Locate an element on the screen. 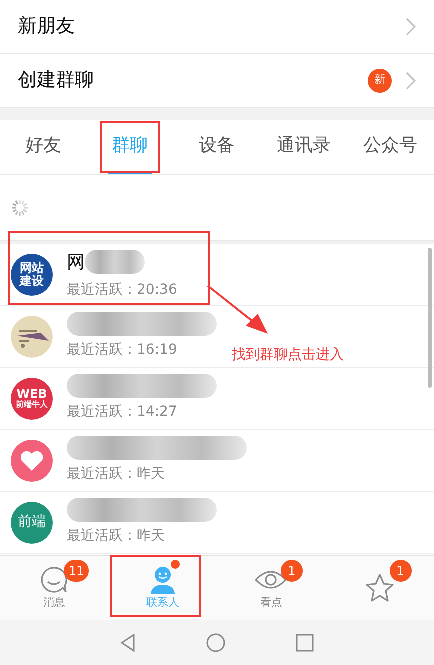  group-row: WEB 前端牛人 最近活跃：14:27 is located at coordinates (217, 399).